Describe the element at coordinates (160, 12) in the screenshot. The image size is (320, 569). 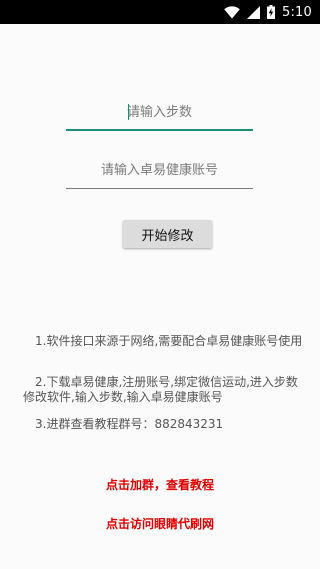
I see `status-bar: 5:10` at that location.